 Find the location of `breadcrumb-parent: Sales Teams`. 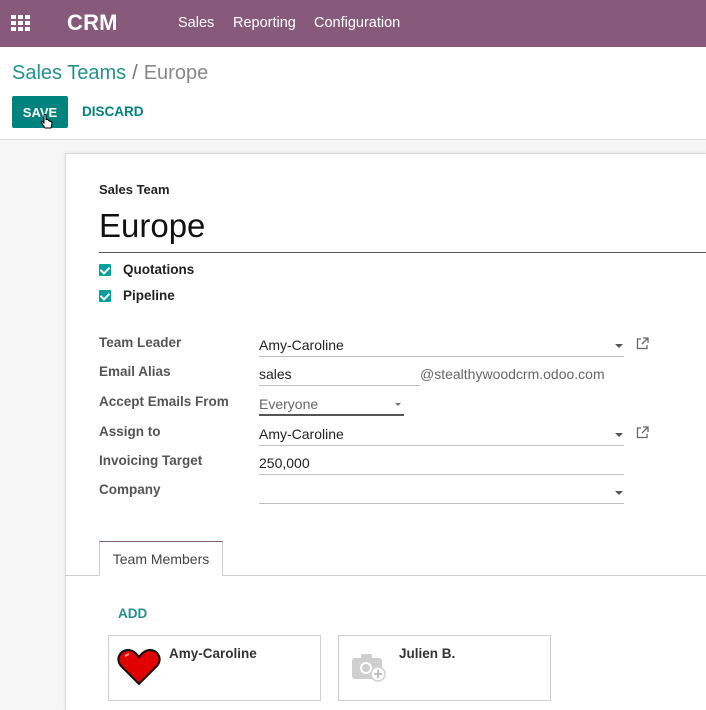

breadcrumb-parent: Sales Teams is located at coordinates (69, 73).